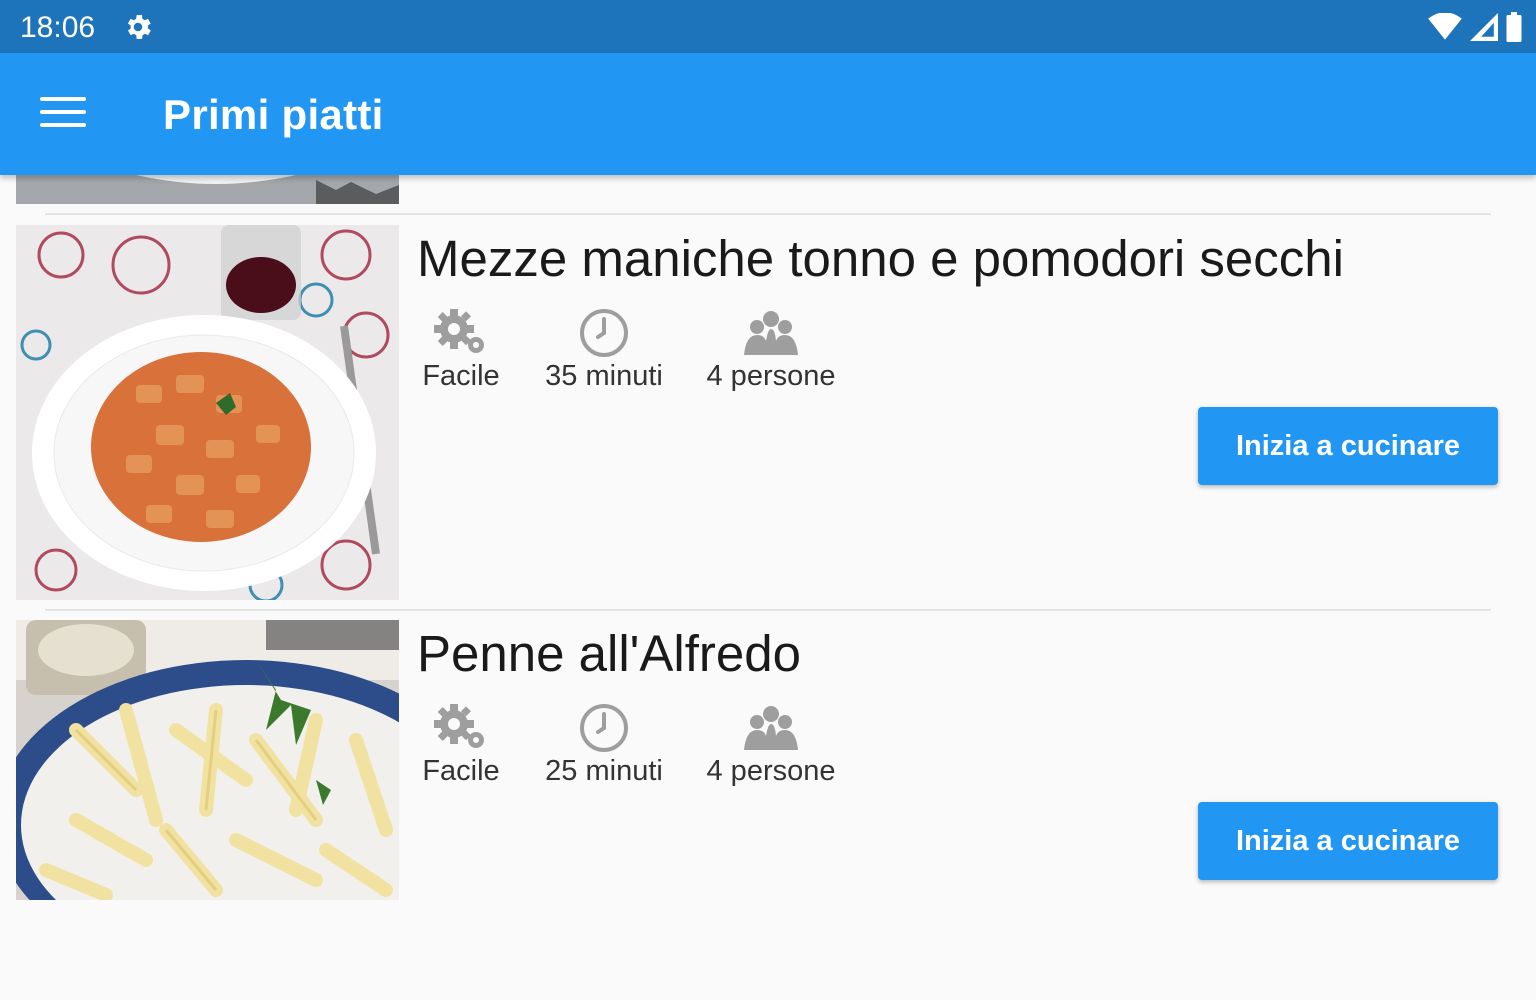  What do you see at coordinates (1514, 27) in the screenshot?
I see `battery-icon` at bounding box center [1514, 27].